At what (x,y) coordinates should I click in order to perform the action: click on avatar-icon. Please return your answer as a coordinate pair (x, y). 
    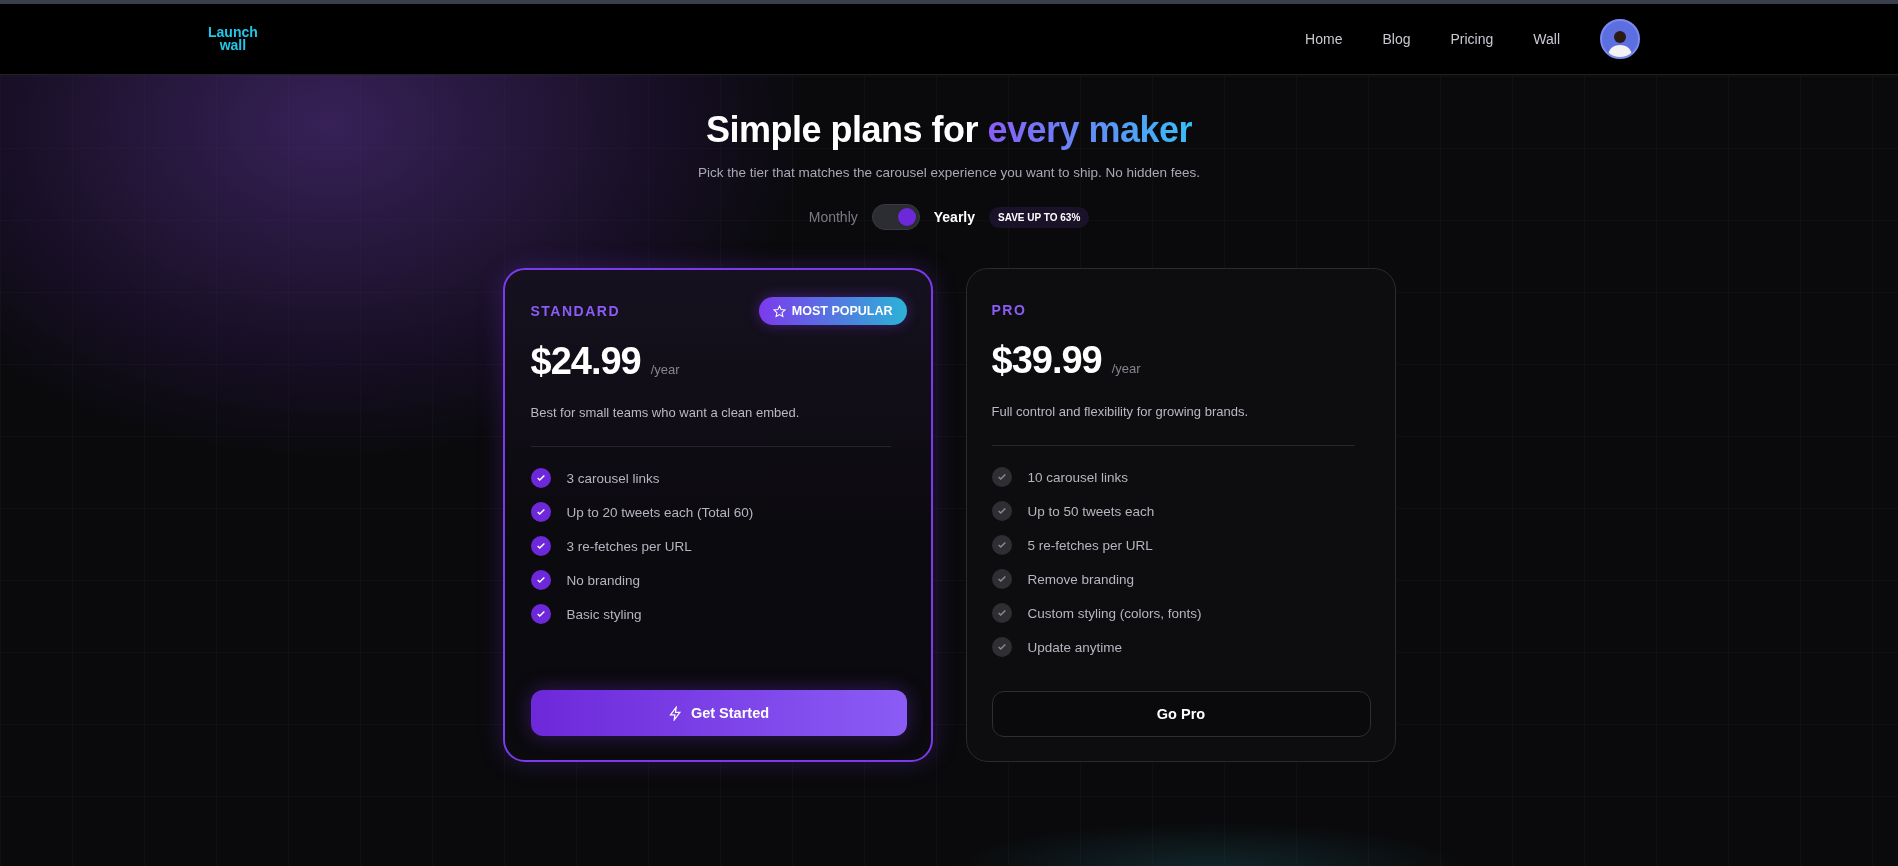
    Looking at the image, I should click on (1620, 39).